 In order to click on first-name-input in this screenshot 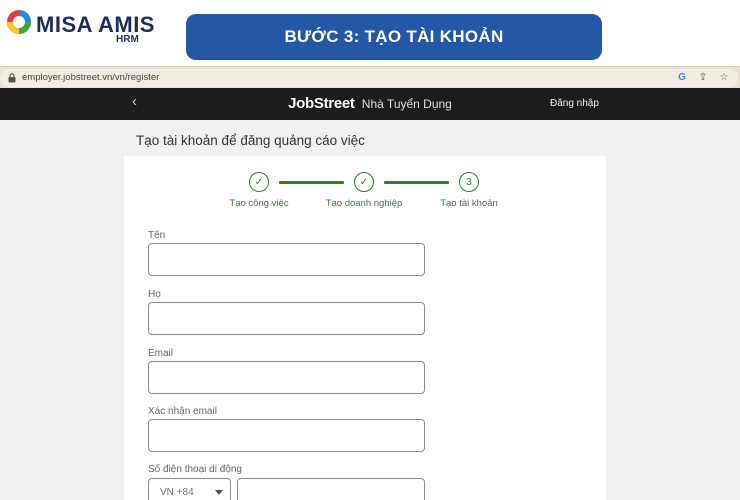, I will do `click(286, 259)`.